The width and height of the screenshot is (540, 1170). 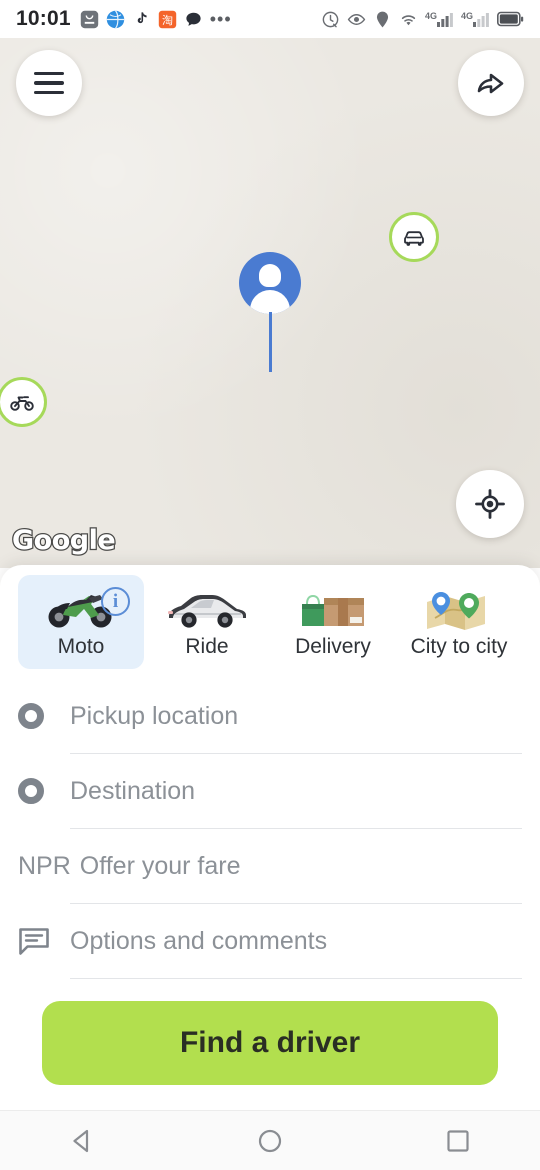 I want to click on google-attribution: Google, so click(x=64, y=541).